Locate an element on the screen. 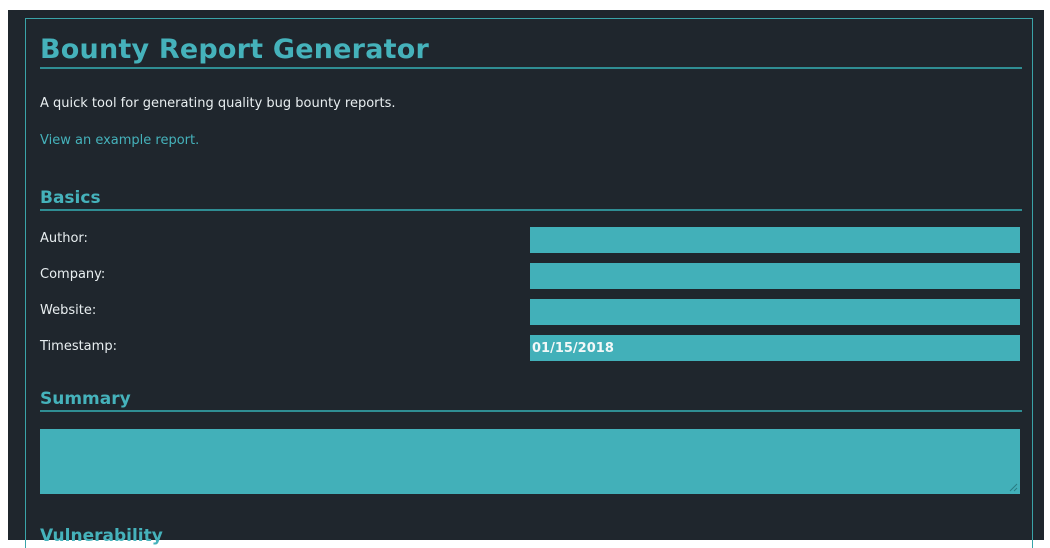 The image size is (1050, 548). timestamp-row: Timestamp: is located at coordinates (531, 348).